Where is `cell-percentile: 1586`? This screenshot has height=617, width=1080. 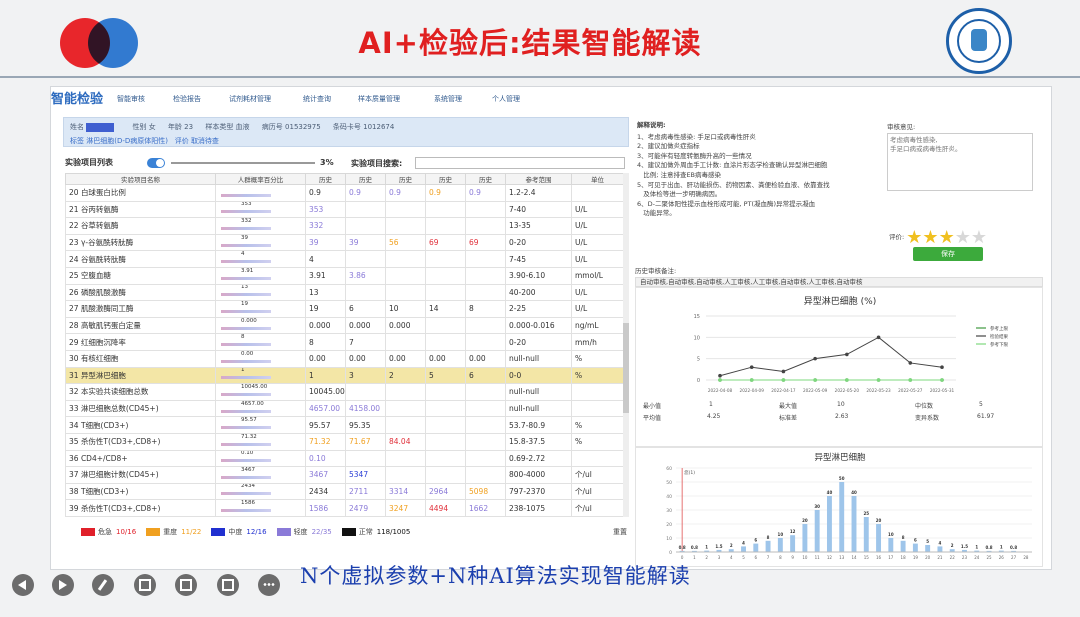
cell-percentile: 1586 is located at coordinates (260, 508).